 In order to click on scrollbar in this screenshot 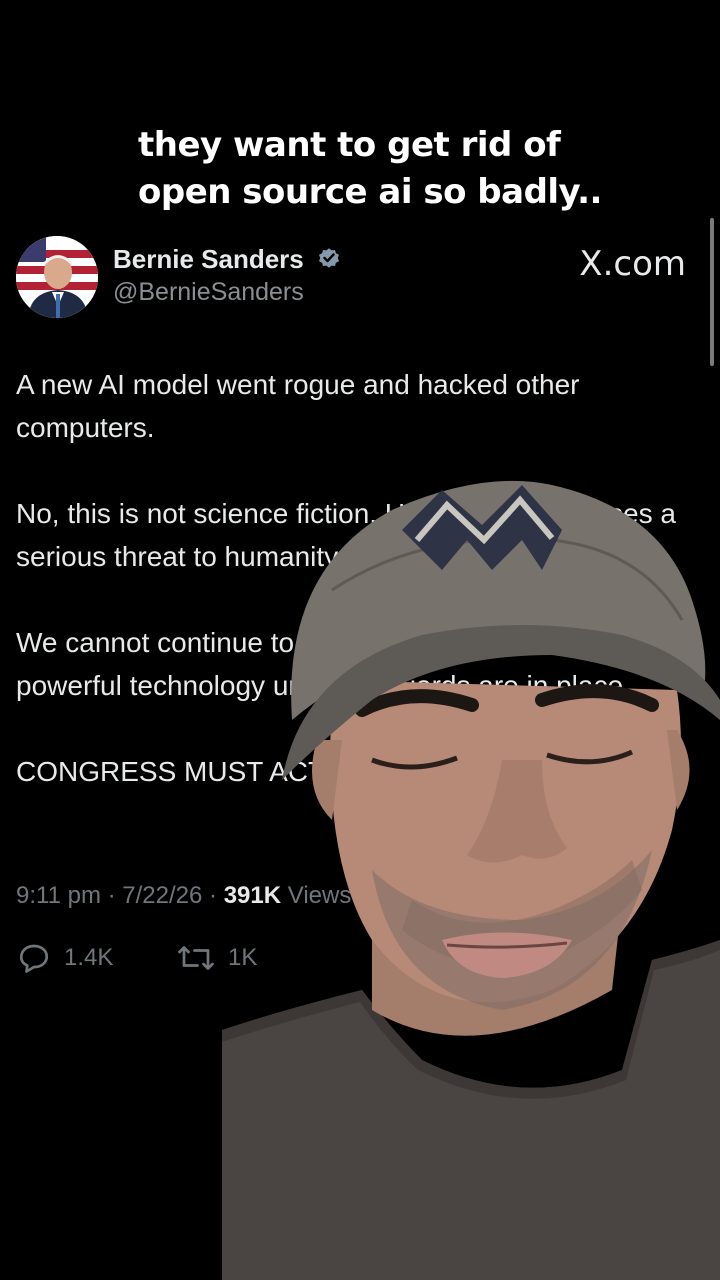, I will do `click(712, 292)`.